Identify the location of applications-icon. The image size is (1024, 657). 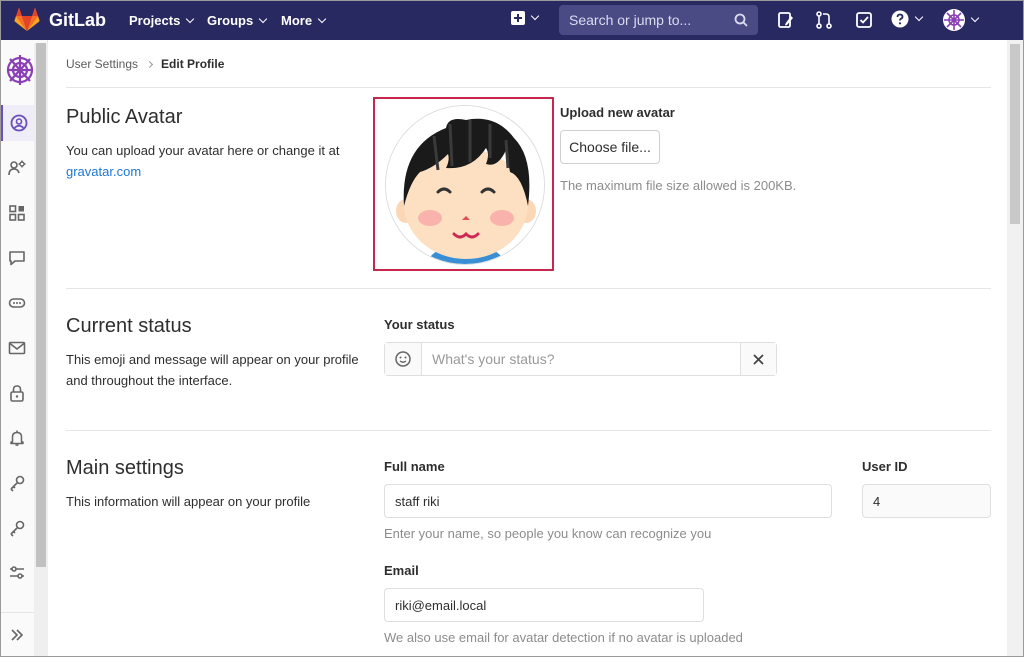
(17, 213).